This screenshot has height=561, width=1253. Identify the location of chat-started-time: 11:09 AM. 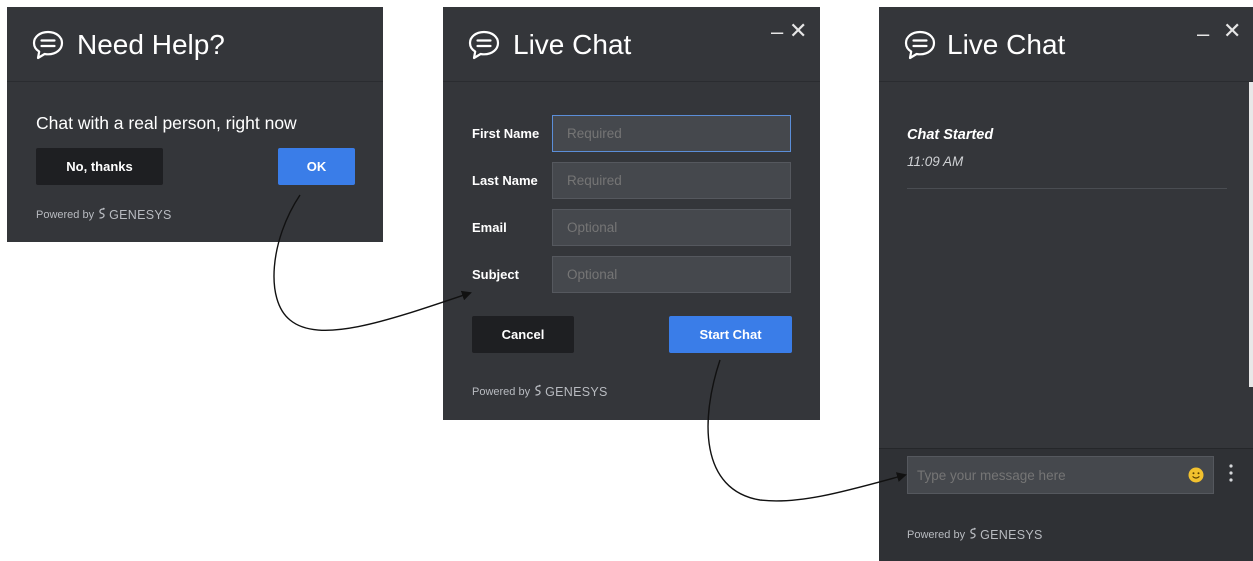
(935, 161).